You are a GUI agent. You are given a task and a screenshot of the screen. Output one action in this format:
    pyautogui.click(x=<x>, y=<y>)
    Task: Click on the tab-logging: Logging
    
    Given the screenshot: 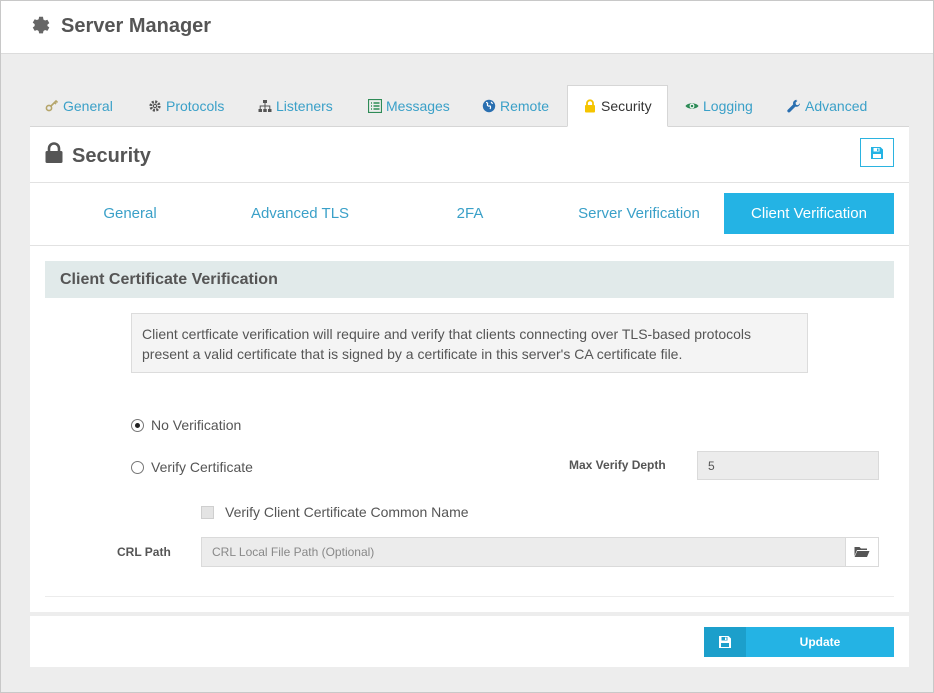 What is the action you would take?
    pyautogui.click(x=719, y=106)
    